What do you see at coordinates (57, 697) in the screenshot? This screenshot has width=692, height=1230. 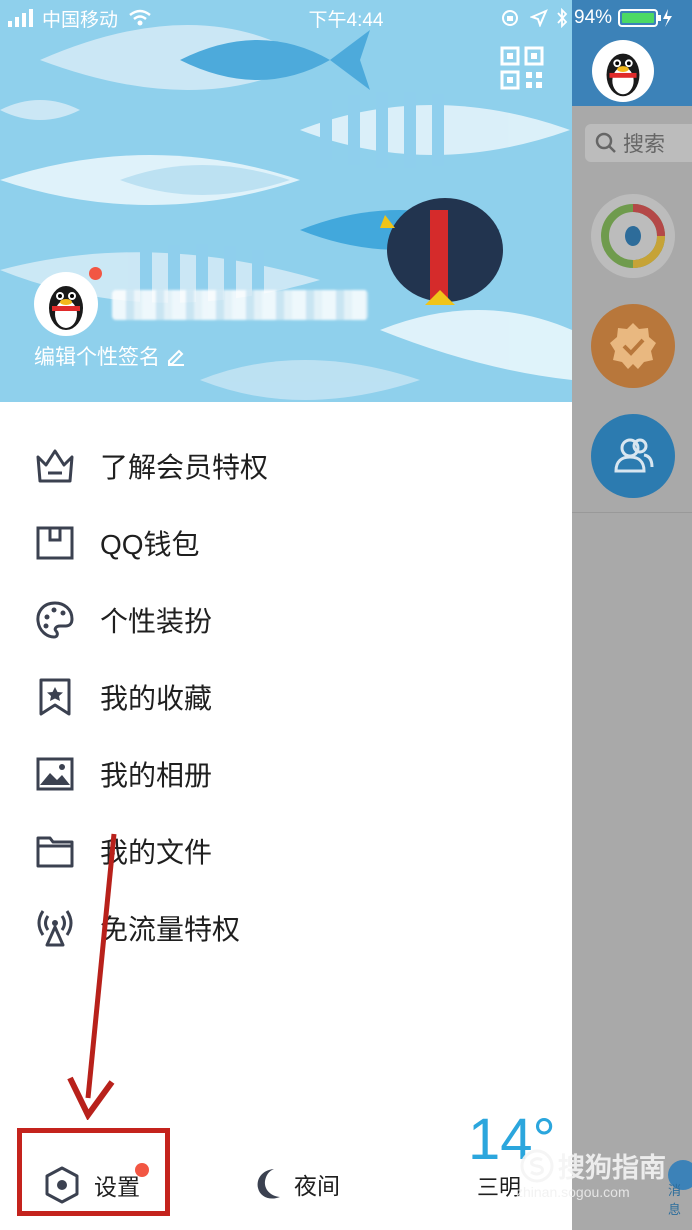 I see `bookmark-star-icon` at bounding box center [57, 697].